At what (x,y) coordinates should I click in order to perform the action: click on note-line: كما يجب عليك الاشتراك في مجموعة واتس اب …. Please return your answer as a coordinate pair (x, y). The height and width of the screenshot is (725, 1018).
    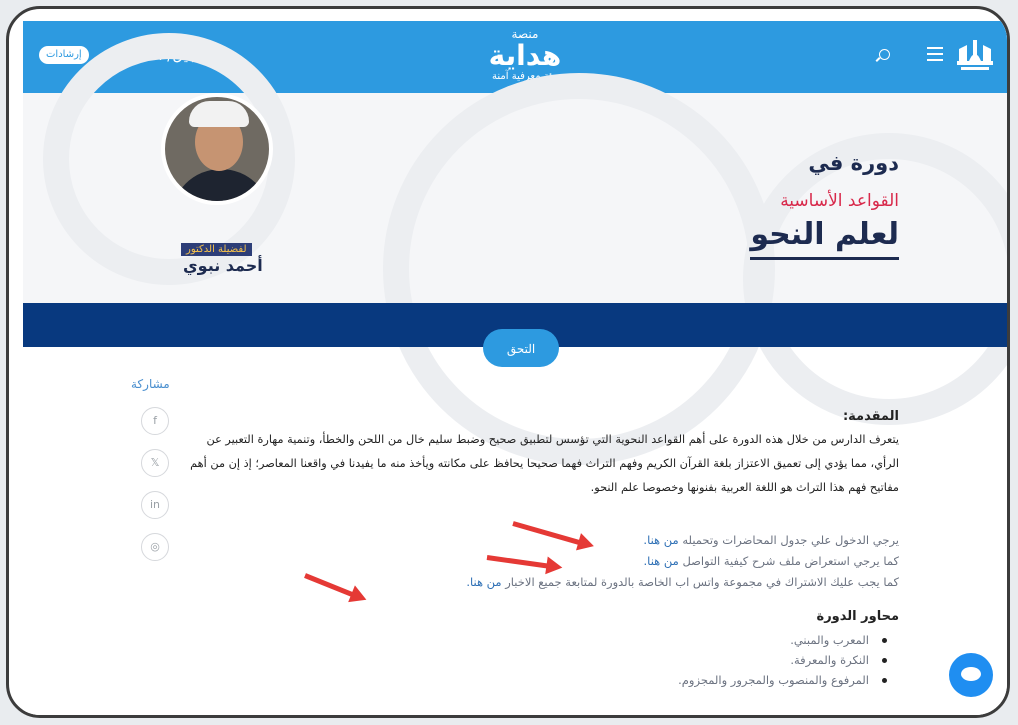
    Looking at the image, I should click on (682, 582).